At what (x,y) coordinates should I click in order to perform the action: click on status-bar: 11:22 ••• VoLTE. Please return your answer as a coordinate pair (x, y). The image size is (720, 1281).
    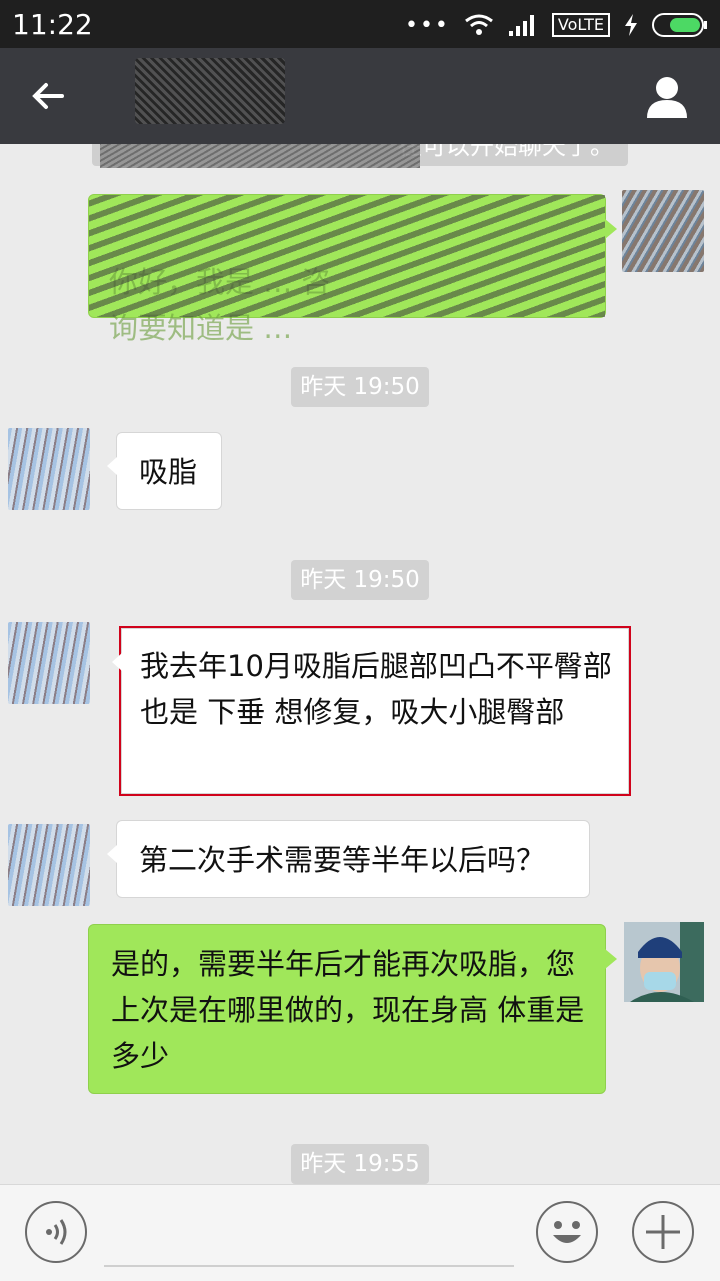
    Looking at the image, I should click on (360, 24).